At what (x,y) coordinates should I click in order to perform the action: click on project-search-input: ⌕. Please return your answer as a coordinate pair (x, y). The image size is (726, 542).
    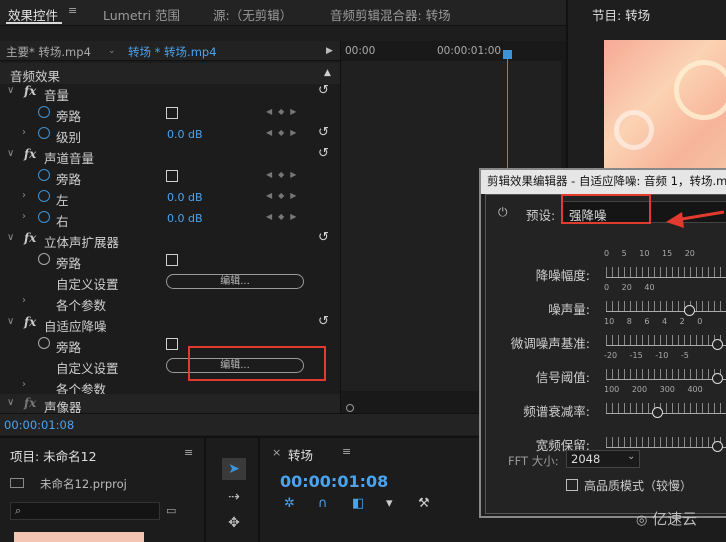
    Looking at the image, I should click on (85, 511).